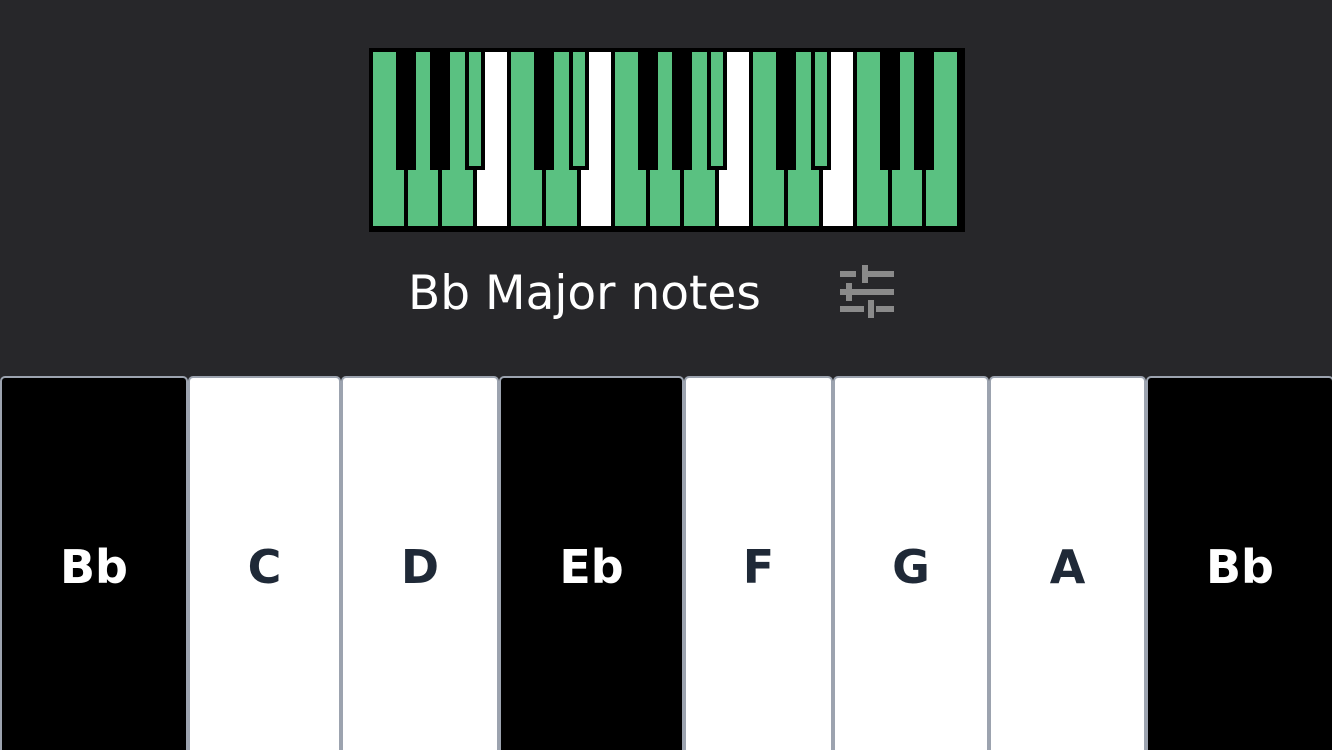  What do you see at coordinates (264, 567) in the screenshot?
I see `note-key-label: C` at bounding box center [264, 567].